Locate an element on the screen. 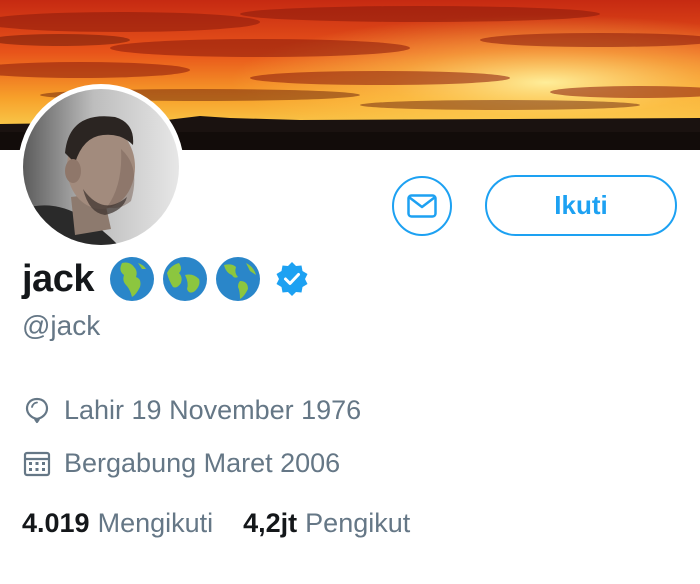 The height and width of the screenshot is (584, 700). follow-button: Ikuti is located at coordinates (581, 205).